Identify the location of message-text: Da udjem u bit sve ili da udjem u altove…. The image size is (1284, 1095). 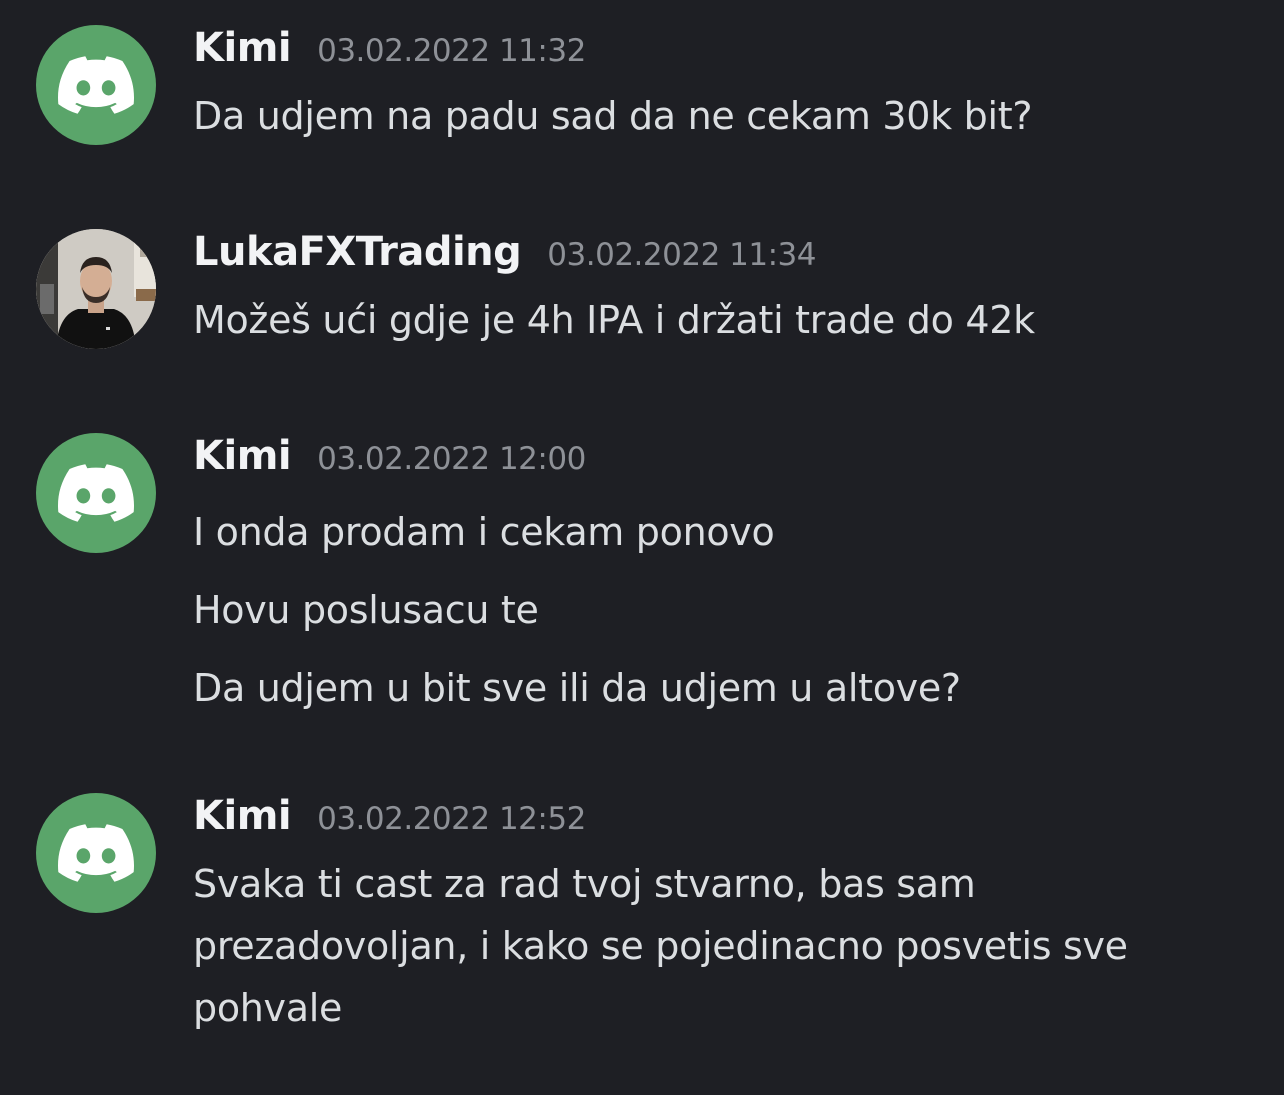
(577, 688).